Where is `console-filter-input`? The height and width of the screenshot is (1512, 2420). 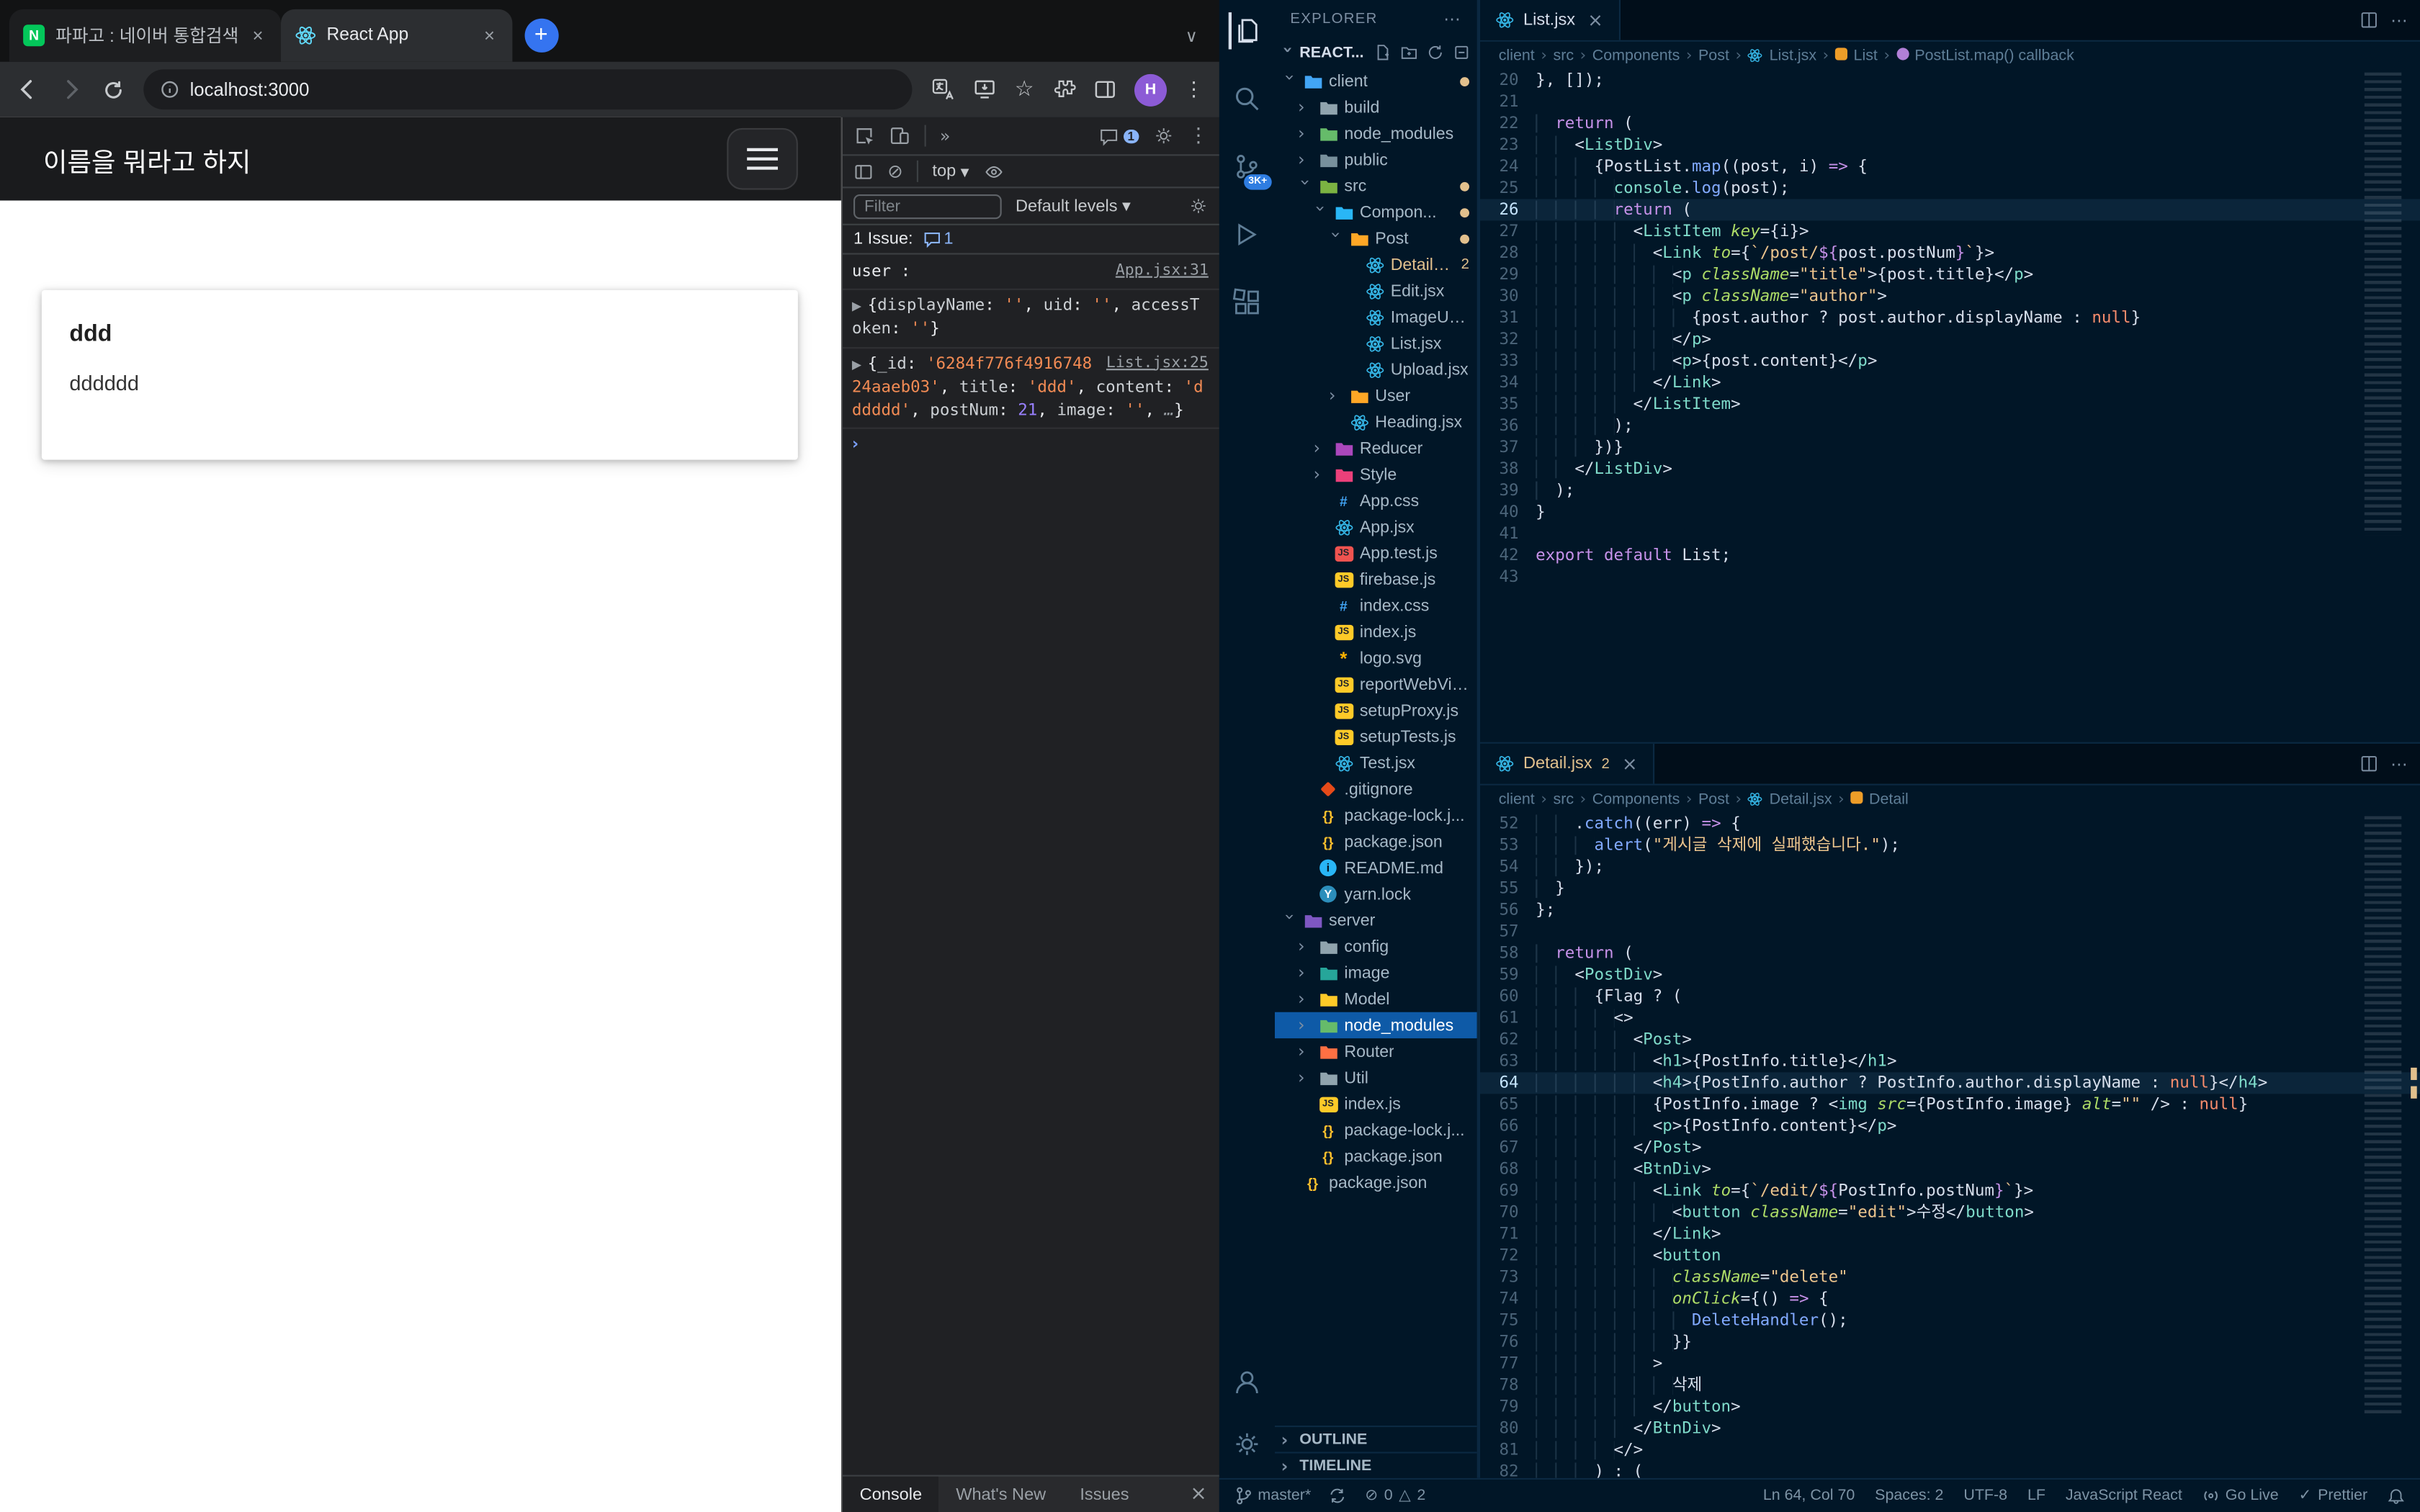 console-filter-input is located at coordinates (928, 206).